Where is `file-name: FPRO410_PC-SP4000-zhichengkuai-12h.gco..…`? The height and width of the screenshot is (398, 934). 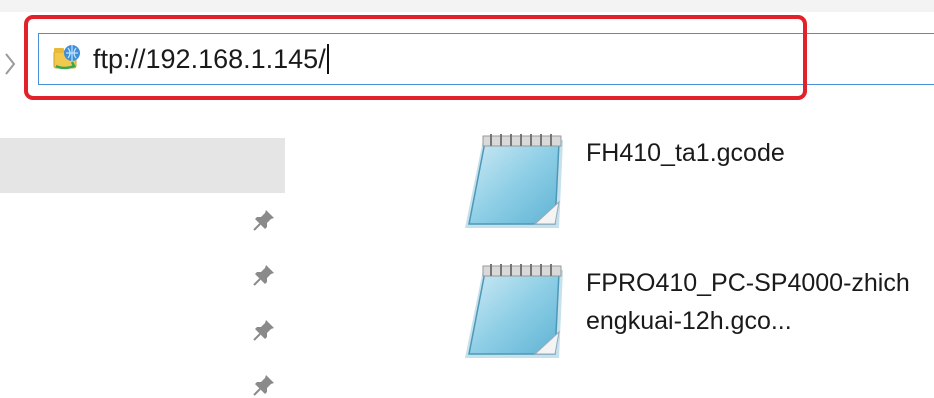
file-name: FPRO410_PC-SP4000-zhichengkuai-12h.gco..… is located at coordinates (751, 302).